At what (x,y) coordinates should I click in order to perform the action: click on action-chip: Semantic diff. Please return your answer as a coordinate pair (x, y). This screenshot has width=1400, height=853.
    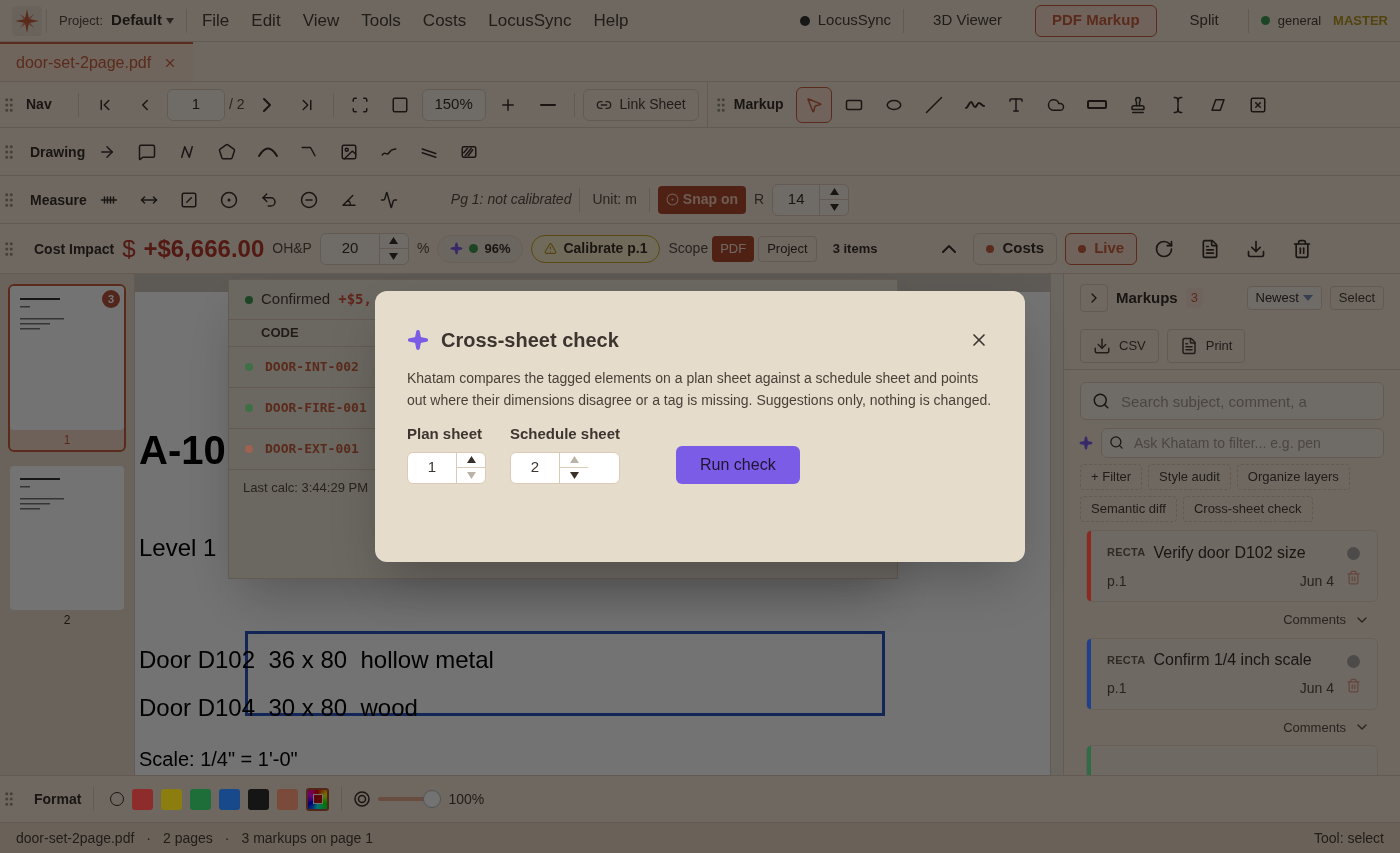
    Looking at the image, I should click on (1128, 509).